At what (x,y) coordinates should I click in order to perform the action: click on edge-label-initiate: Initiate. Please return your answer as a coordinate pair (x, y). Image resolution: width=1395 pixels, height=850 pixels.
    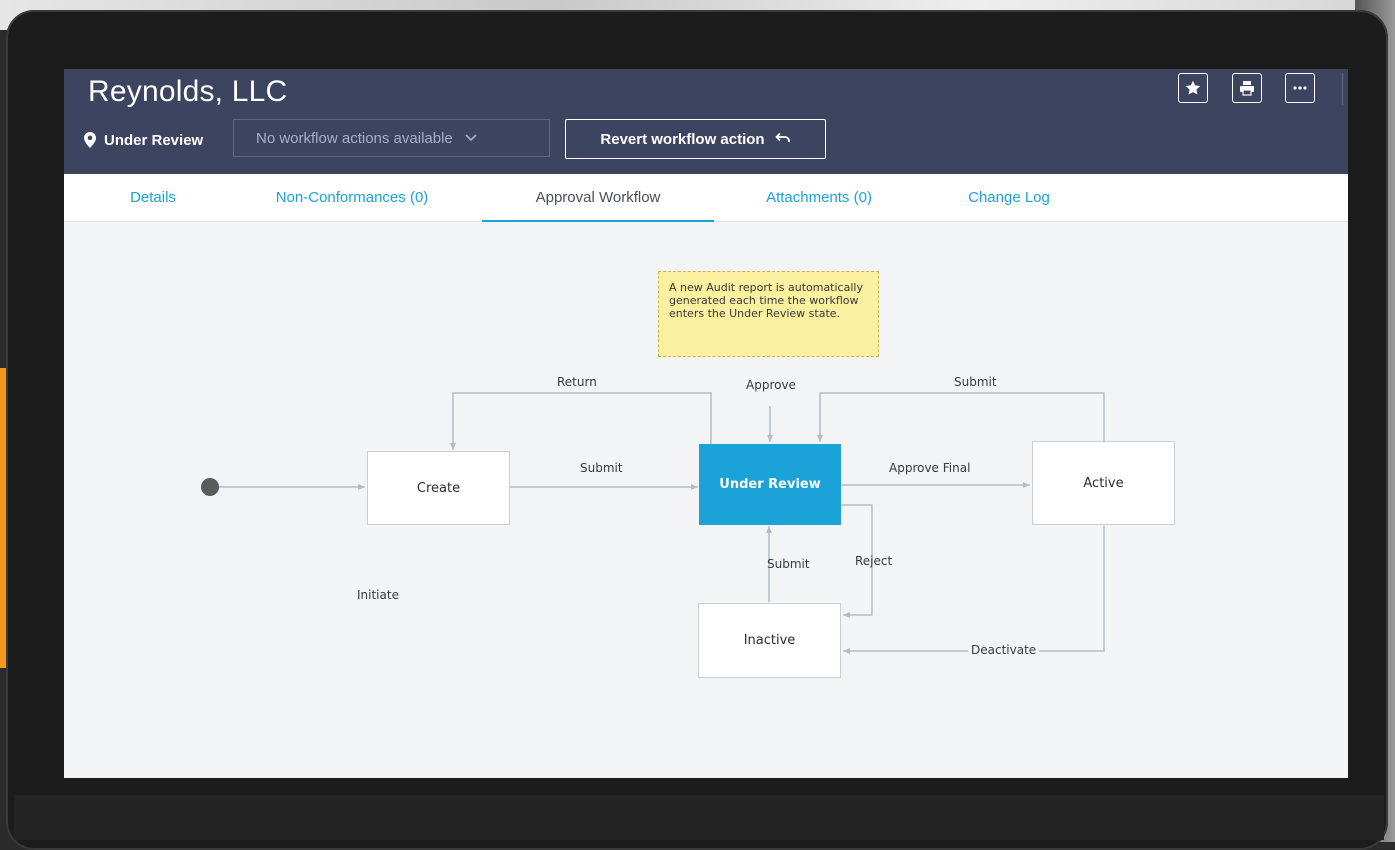
    Looking at the image, I should click on (378, 595).